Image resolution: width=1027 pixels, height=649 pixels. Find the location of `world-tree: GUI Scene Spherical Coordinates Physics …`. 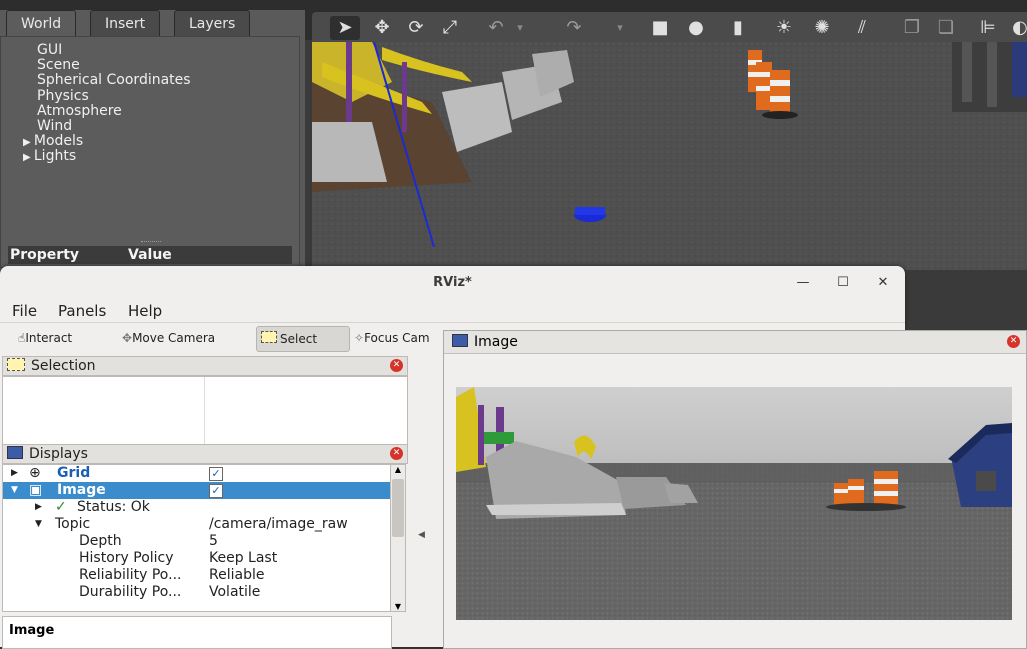

world-tree: GUI Scene Spherical Coordinates Physics … is located at coordinates (150, 152).